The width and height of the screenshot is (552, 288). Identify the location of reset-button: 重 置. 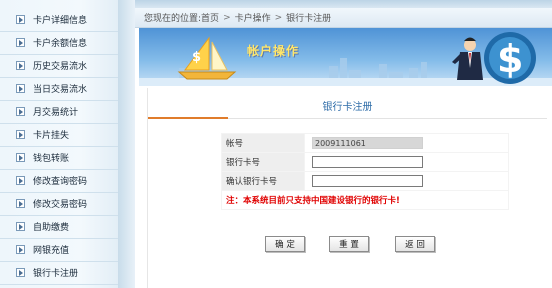
(349, 244).